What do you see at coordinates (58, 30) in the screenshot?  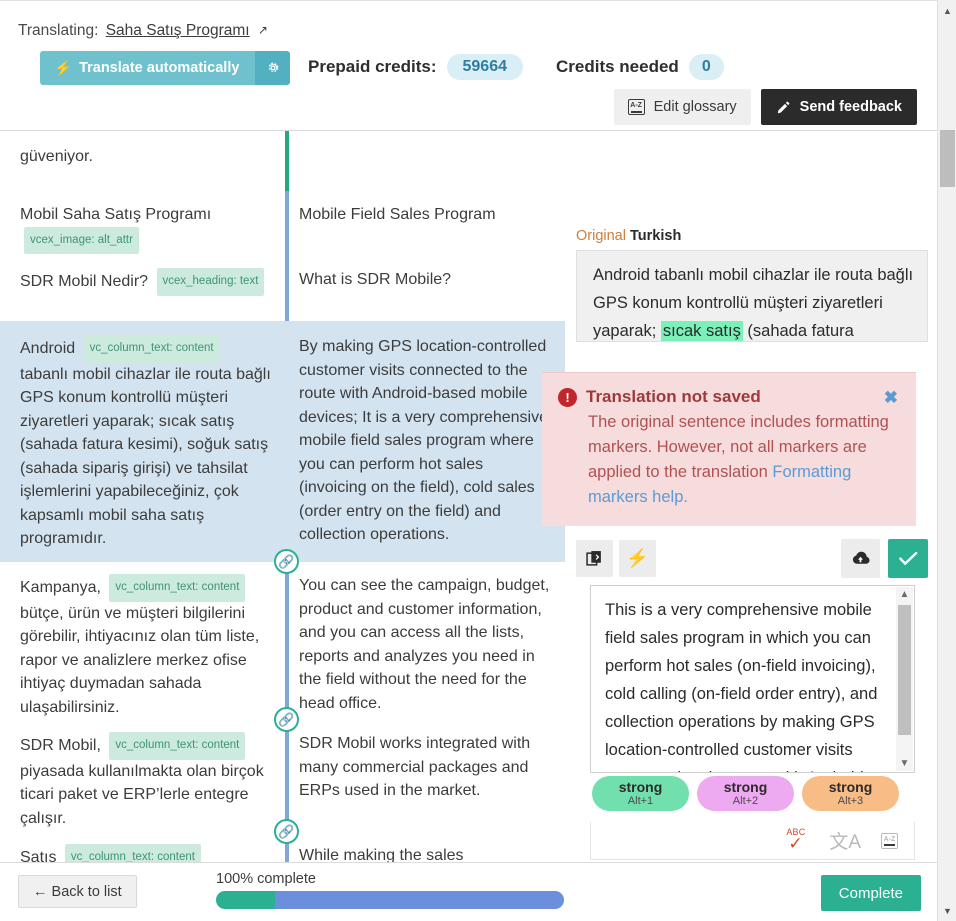 I see `translating-label: Translating:` at bounding box center [58, 30].